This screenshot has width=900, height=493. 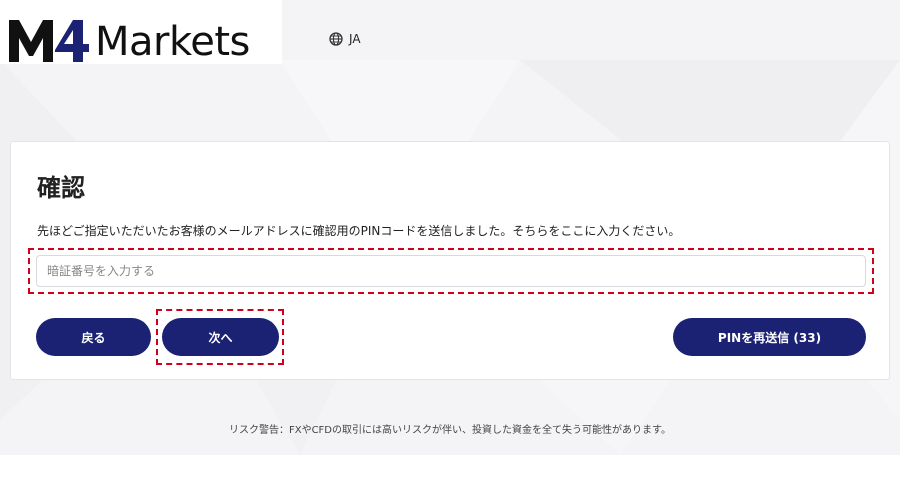 What do you see at coordinates (450, 474) in the screenshot?
I see `footer-band` at bounding box center [450, 474].